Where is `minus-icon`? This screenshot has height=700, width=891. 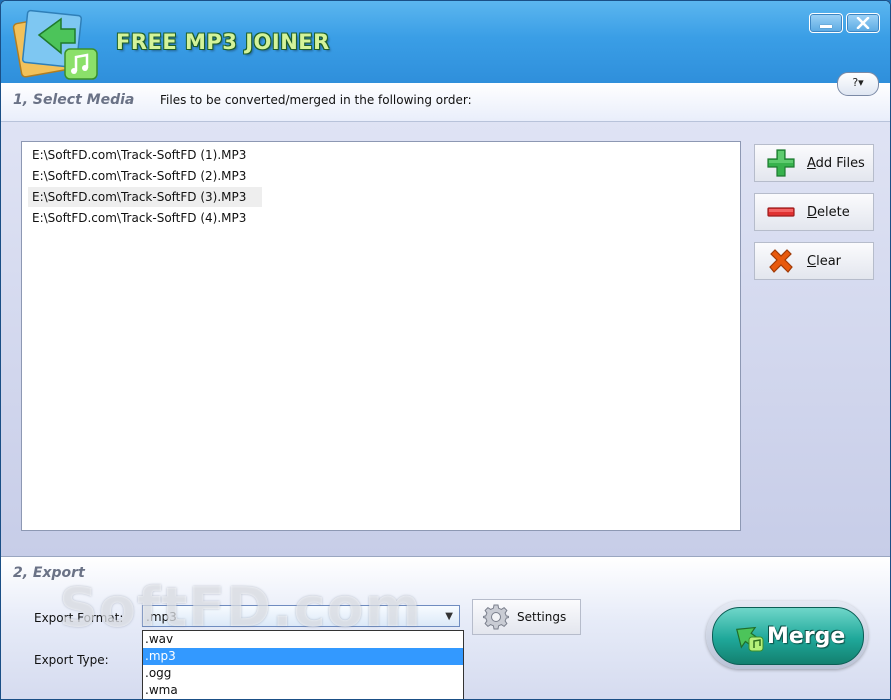
minus-icon is located at coordinates (781, 212).